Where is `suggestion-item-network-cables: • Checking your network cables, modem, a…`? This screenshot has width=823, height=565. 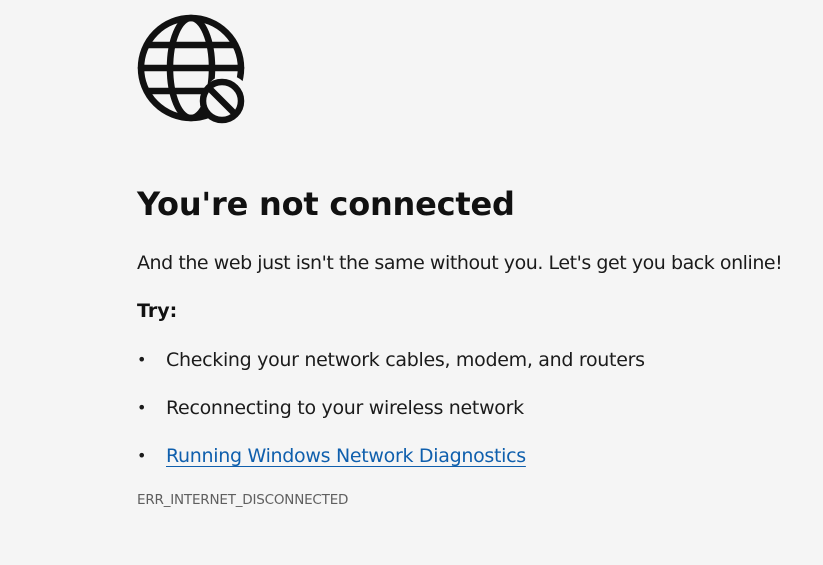
suggestion-item-network-cables: • Checking your network cables, modem, a… is located at coordinates (477, 360).